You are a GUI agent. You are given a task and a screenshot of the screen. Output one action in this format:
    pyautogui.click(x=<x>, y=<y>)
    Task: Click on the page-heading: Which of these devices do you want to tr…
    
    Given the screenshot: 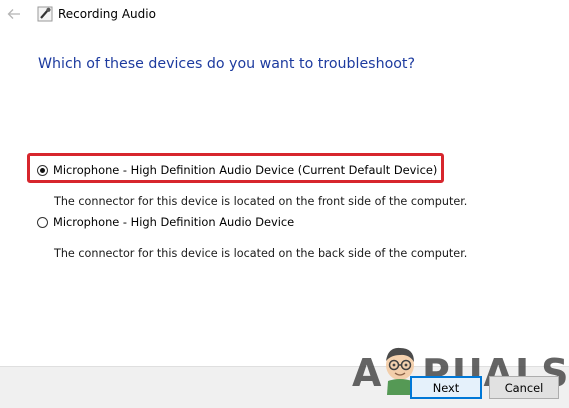 What is the action you would take?
    pyautogui.click(x=227, y=64)
    